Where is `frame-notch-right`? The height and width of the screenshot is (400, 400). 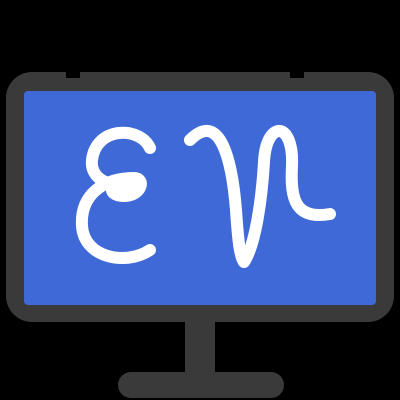
frame-notch-right is located at coordinates (297, 73).